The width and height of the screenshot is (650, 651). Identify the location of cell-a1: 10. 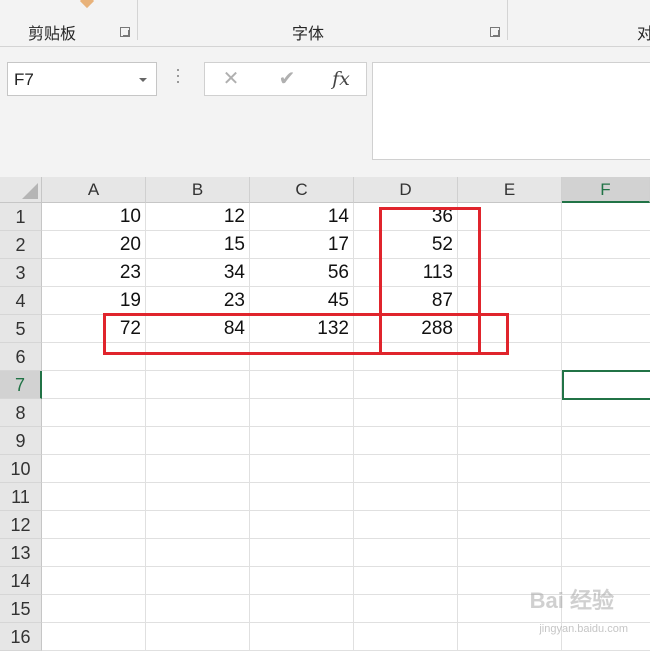
(94, 217).